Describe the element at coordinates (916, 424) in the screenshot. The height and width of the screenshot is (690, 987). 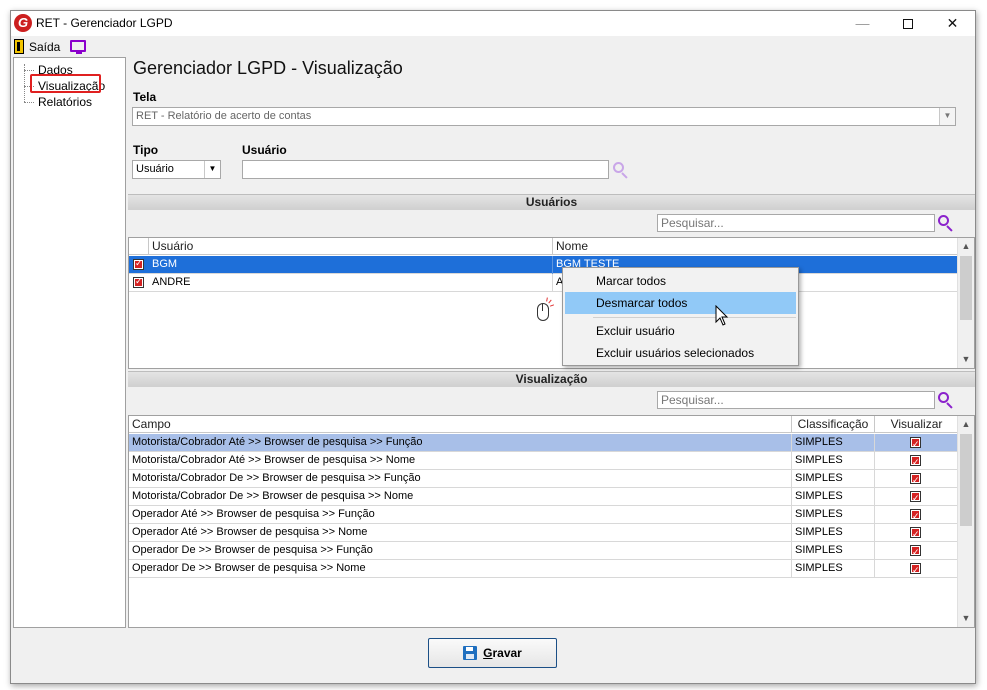
I see `column-header-visualizar: Visualizar` at that location.